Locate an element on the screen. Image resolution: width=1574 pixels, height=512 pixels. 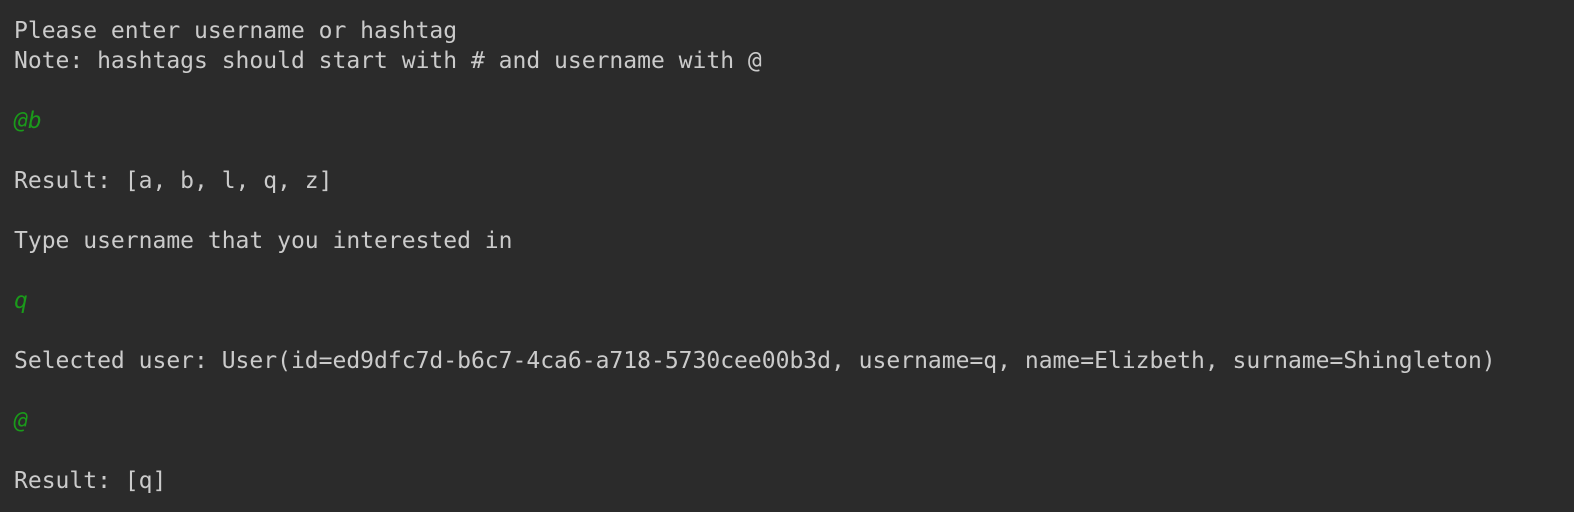
search-result: Result: [q] is located at coordinates (90, 481).